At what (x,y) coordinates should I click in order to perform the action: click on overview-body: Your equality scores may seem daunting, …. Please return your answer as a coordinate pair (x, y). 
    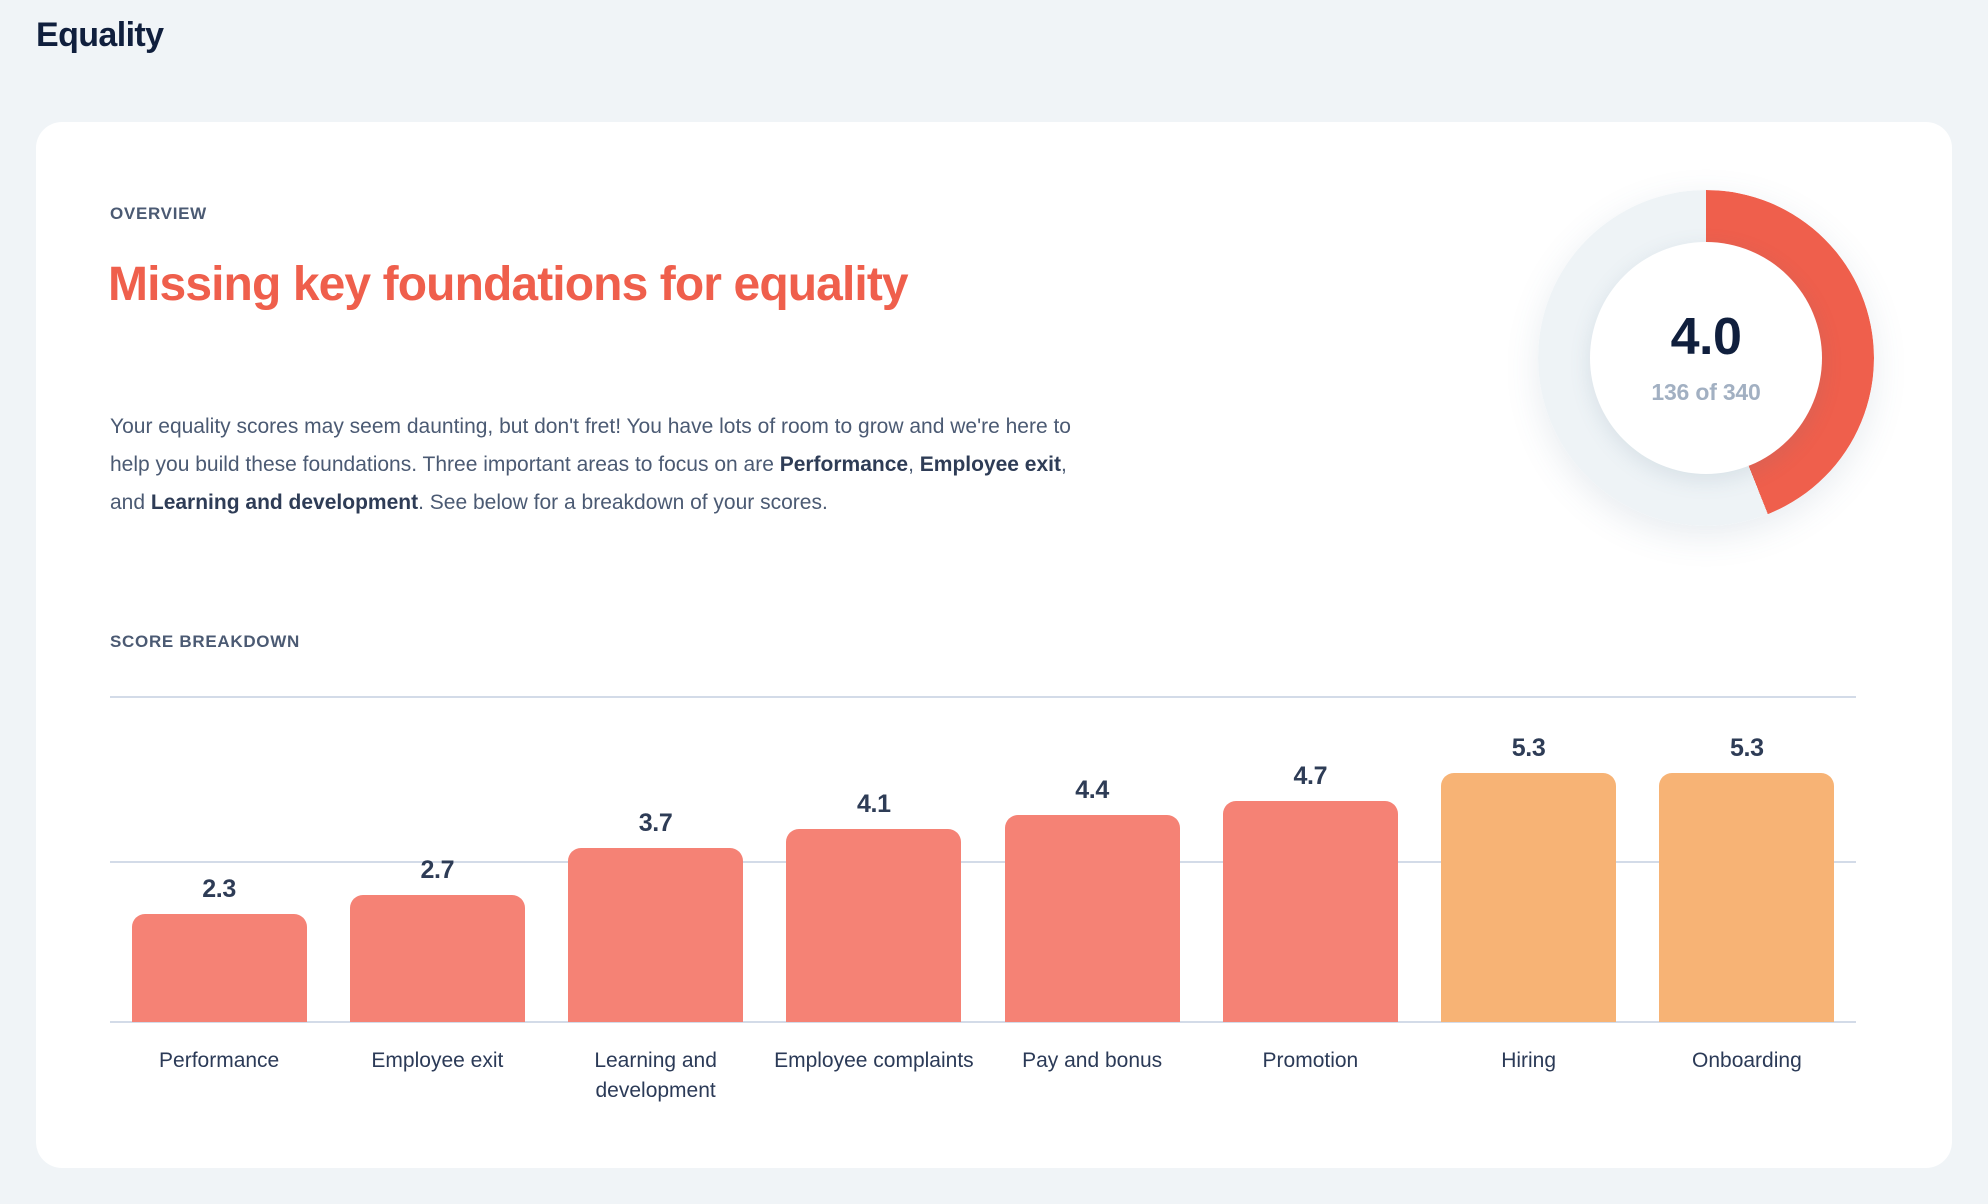
    Looking at the image, I should click on (600, 465).